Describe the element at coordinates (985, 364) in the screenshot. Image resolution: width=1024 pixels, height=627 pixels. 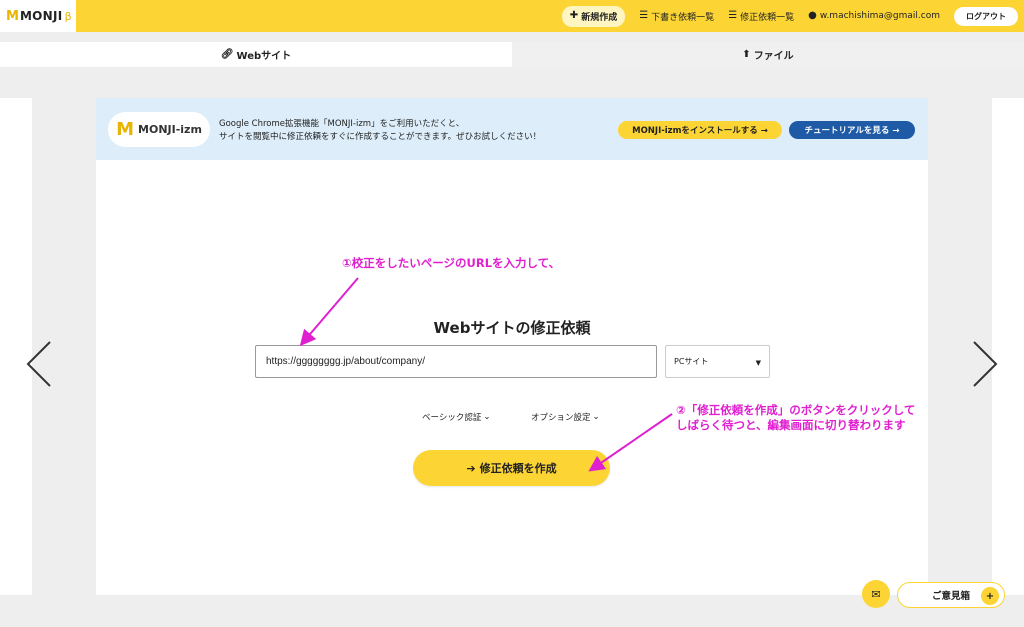
I see `chevron-right-icon` at that location.